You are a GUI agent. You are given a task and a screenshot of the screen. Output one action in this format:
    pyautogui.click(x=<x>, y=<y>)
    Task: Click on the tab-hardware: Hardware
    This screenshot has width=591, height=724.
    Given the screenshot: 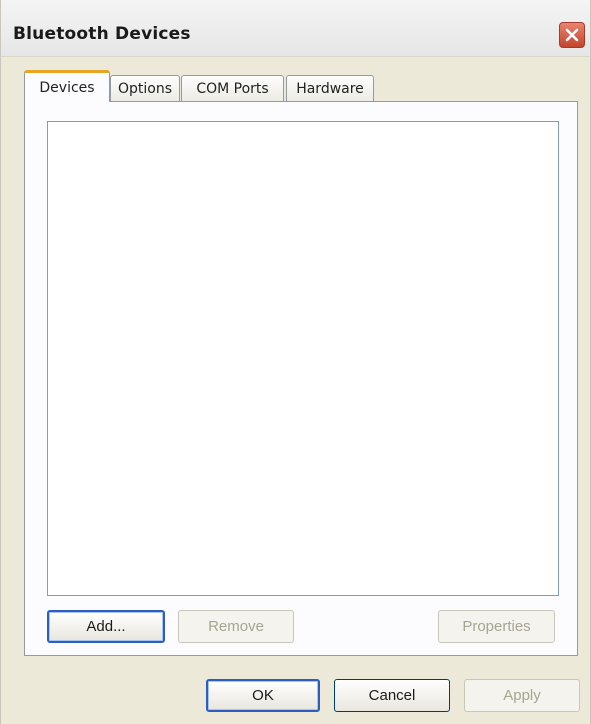 What is the action you would take?
    pyautogui.click(x=330, y=88)
    